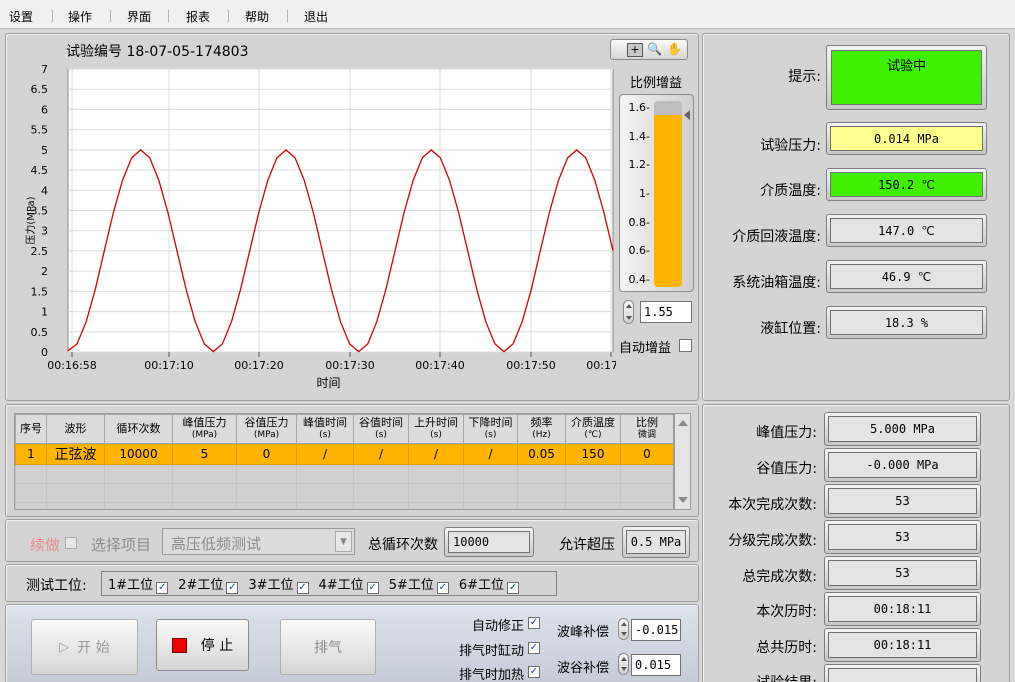 Image resolution: width=1015 pixels, height=682 pixels. What do you see at coordinates (56, 586) in the screenshot?
I see `stations-label: 测试工位:` at bounding box center [56, 586].